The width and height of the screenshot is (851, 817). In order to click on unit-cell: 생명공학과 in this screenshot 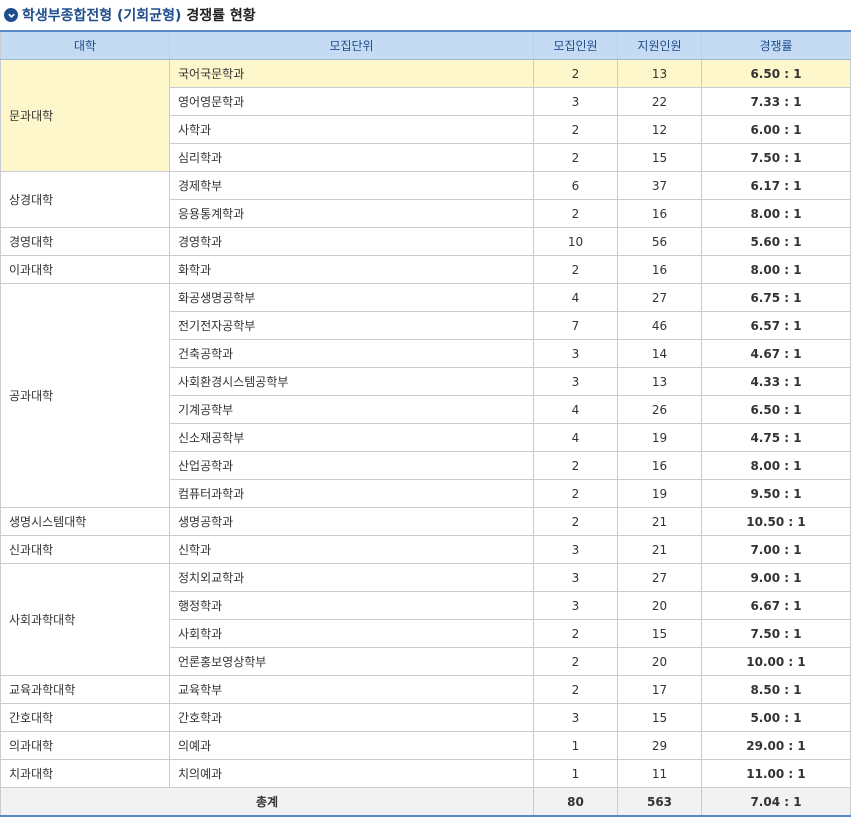, I will do `click(351, 521)`.